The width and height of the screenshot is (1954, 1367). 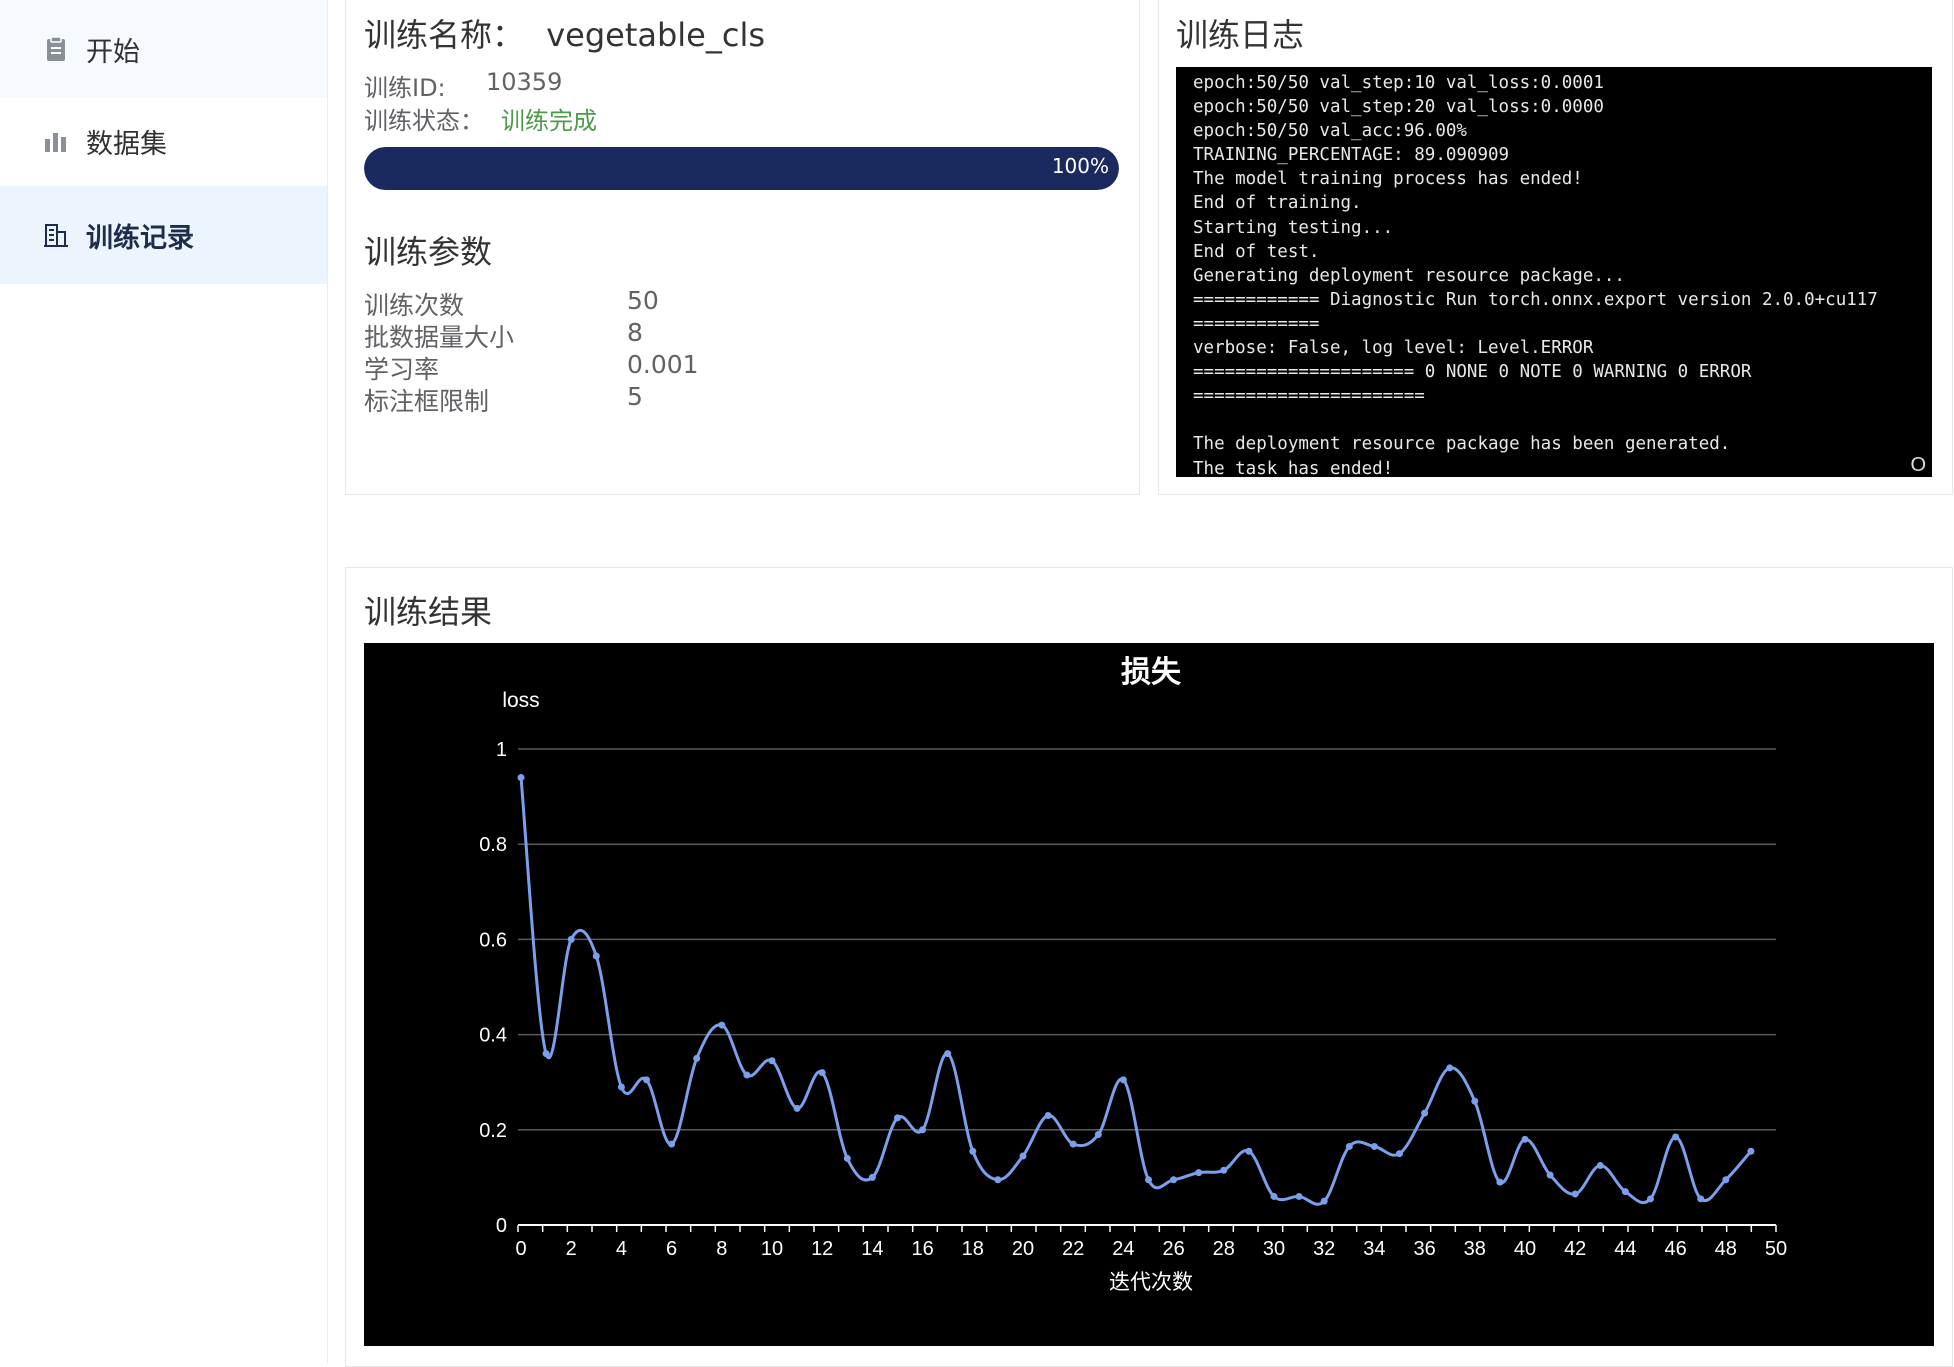 I want to click on records-icon, so click(x=56, y=235).